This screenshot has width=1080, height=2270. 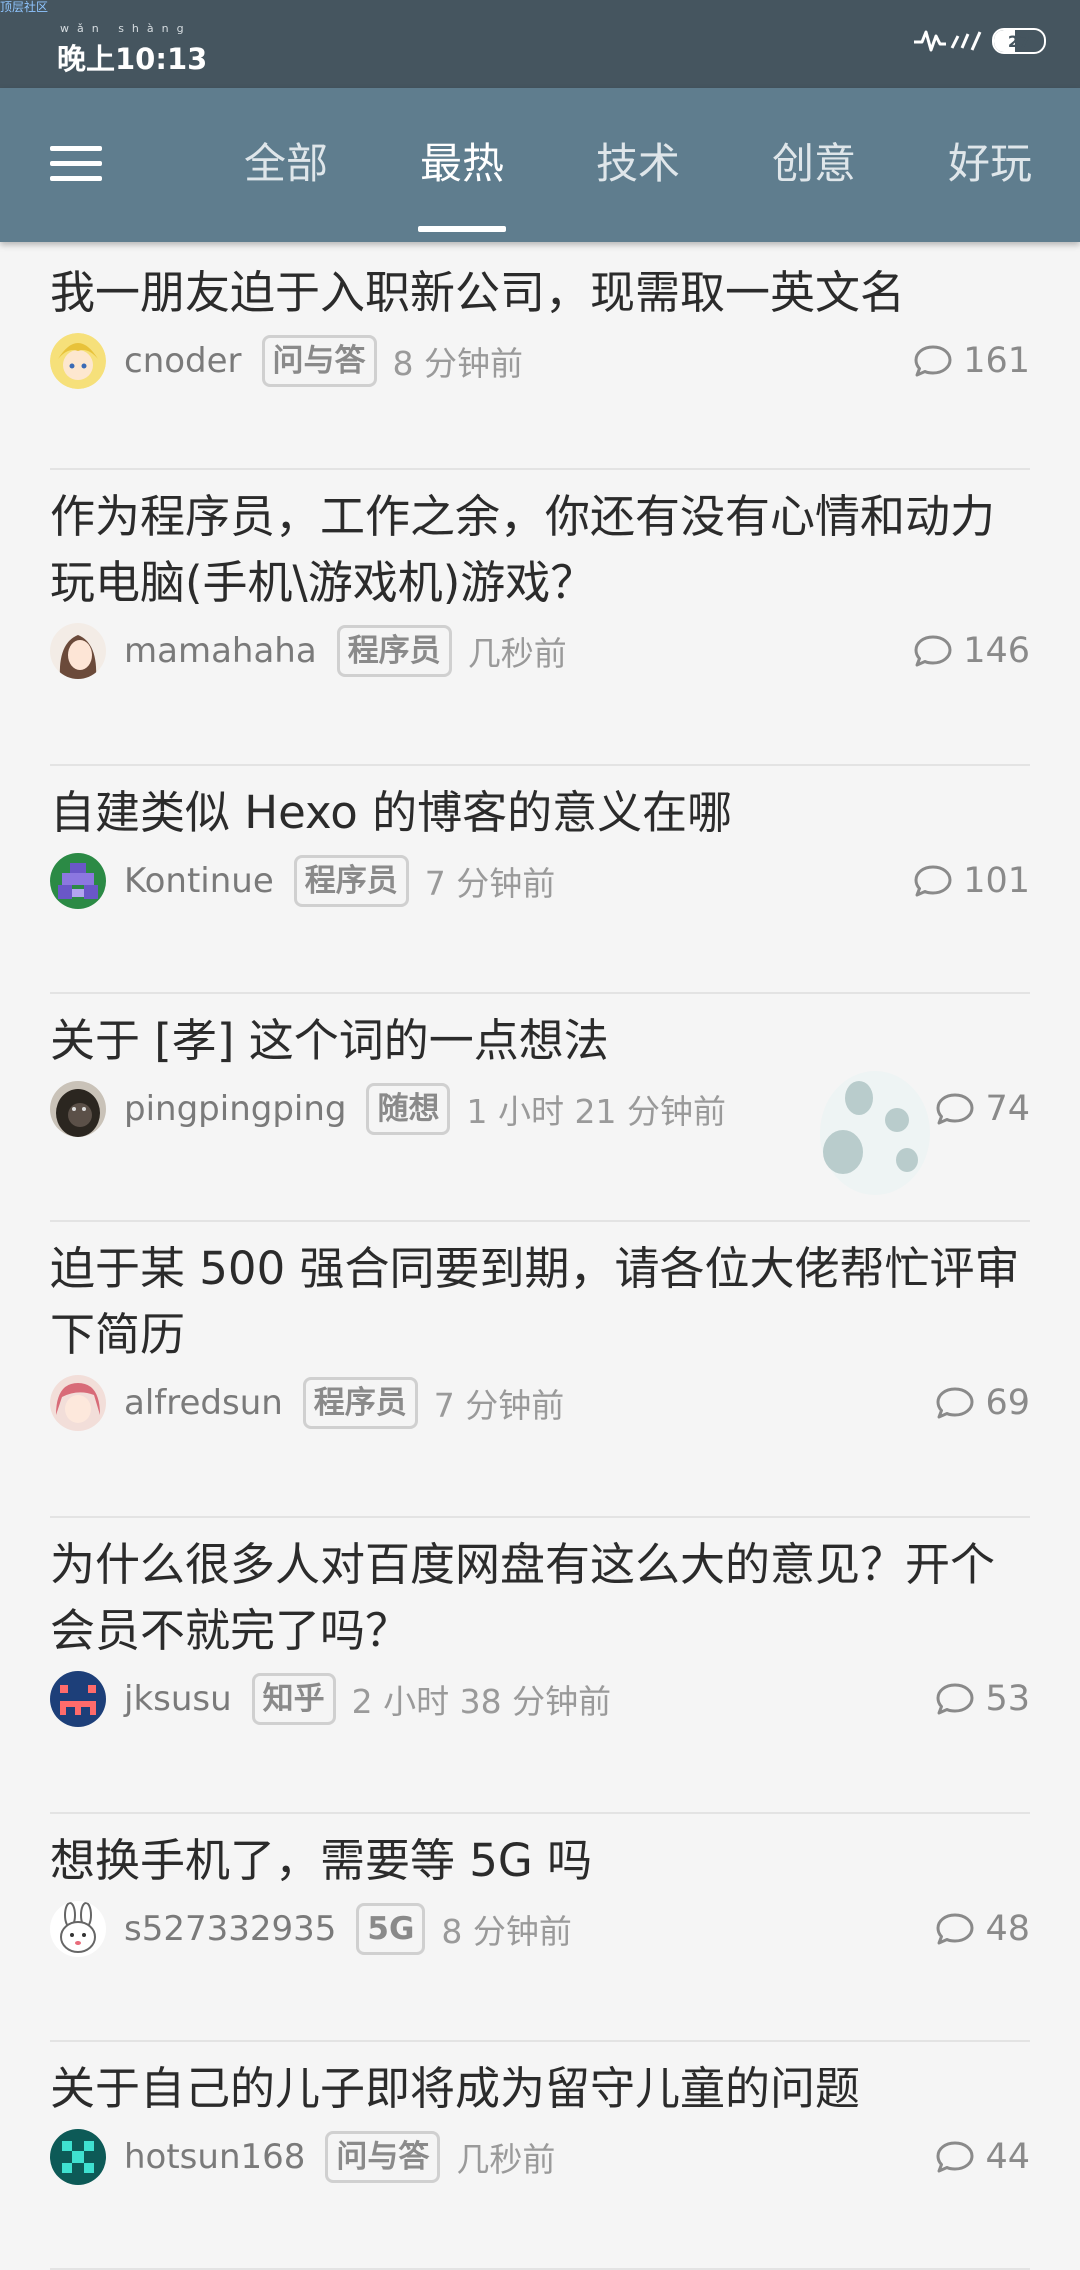 I want to click on reply-count: 53, so click(x=982, y=1699).